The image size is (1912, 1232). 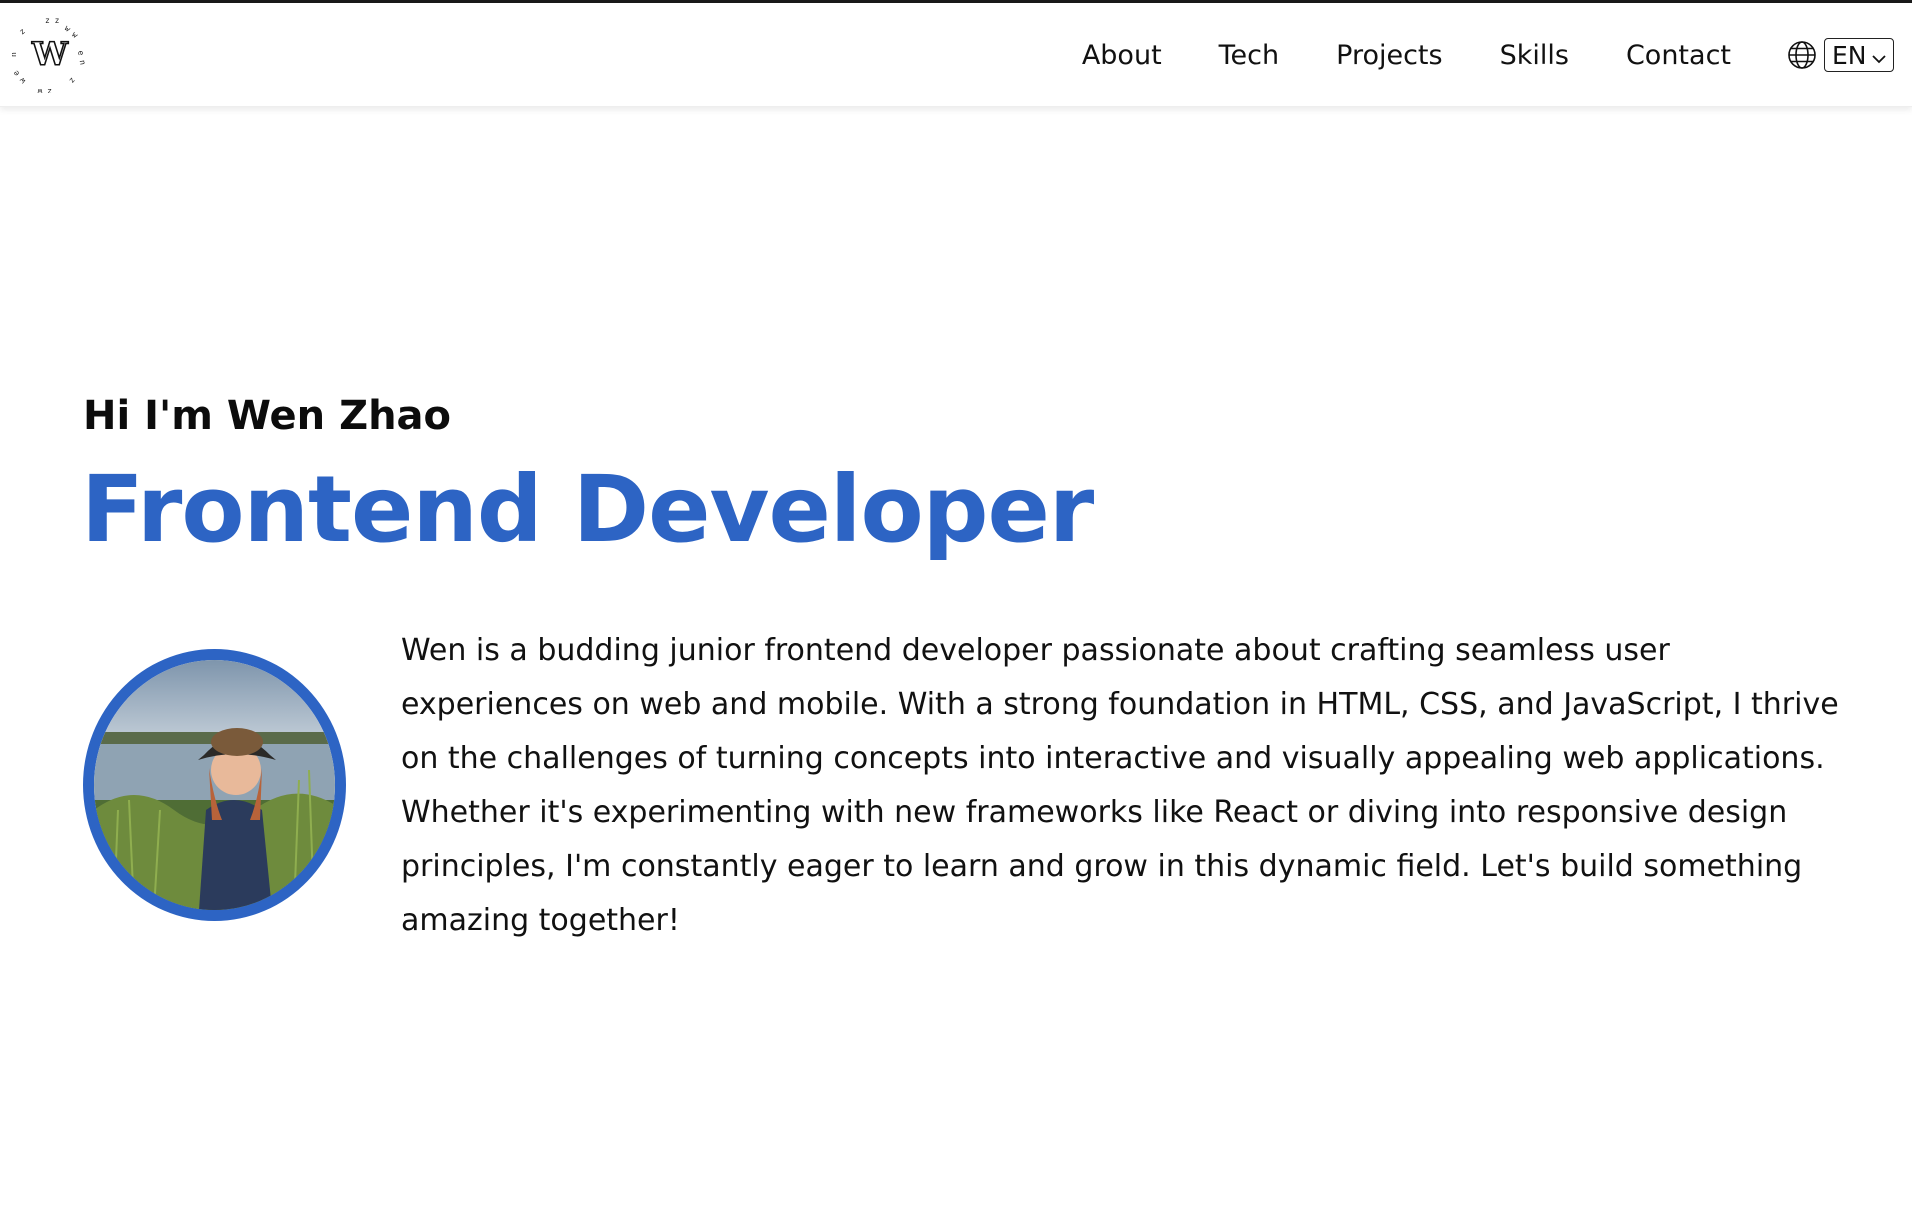 I want to click on chevron-down-icon, so click(x=1879, y=55).